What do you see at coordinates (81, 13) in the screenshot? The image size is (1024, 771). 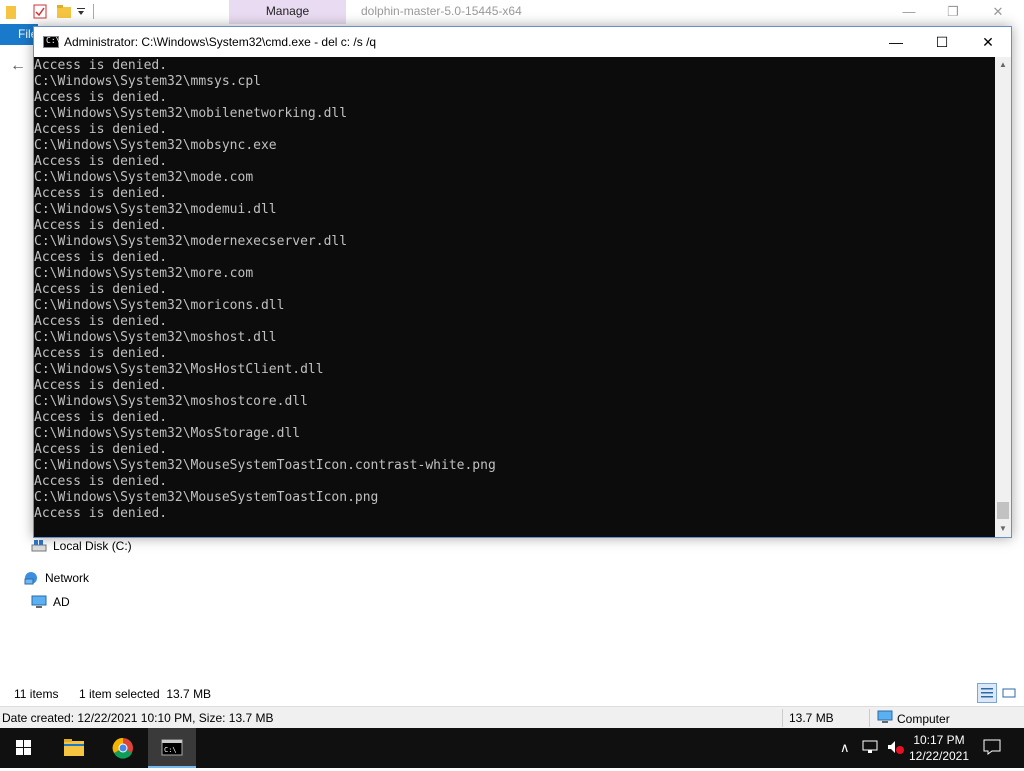 I see `customize-quick-access-icon` at bounding box center [81, 13].